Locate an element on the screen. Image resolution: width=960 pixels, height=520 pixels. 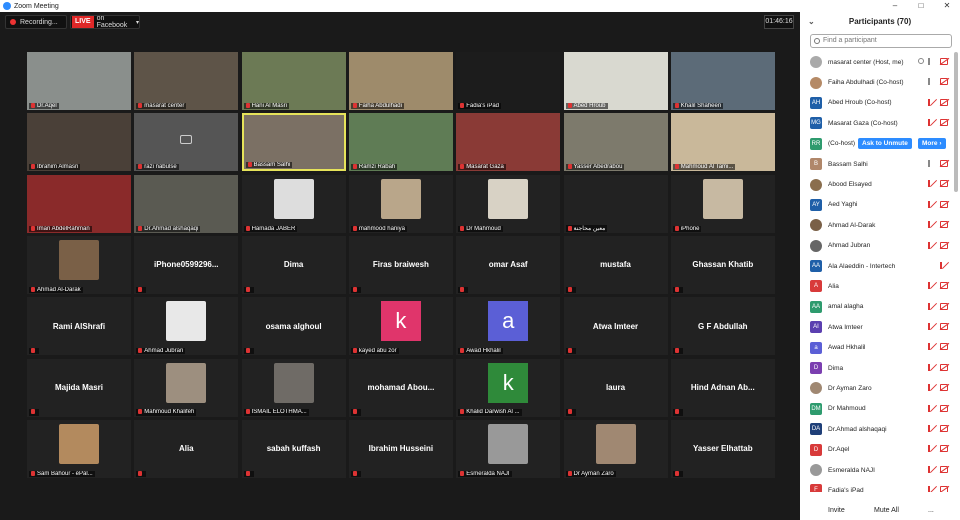
video-tile: Alia is located at coordinates (186, 448).